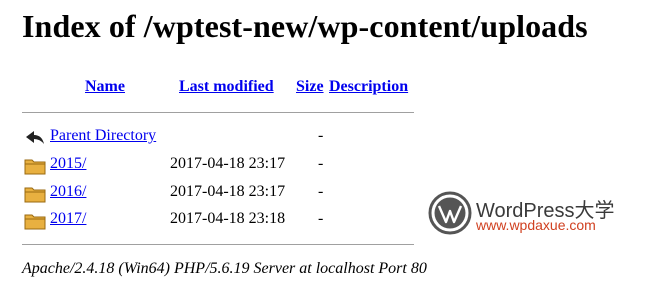  What do you see at coordinates (105, 87) in the screenshot?
I see `sort-by-name-link: Name` at bounding box center [105, 87].